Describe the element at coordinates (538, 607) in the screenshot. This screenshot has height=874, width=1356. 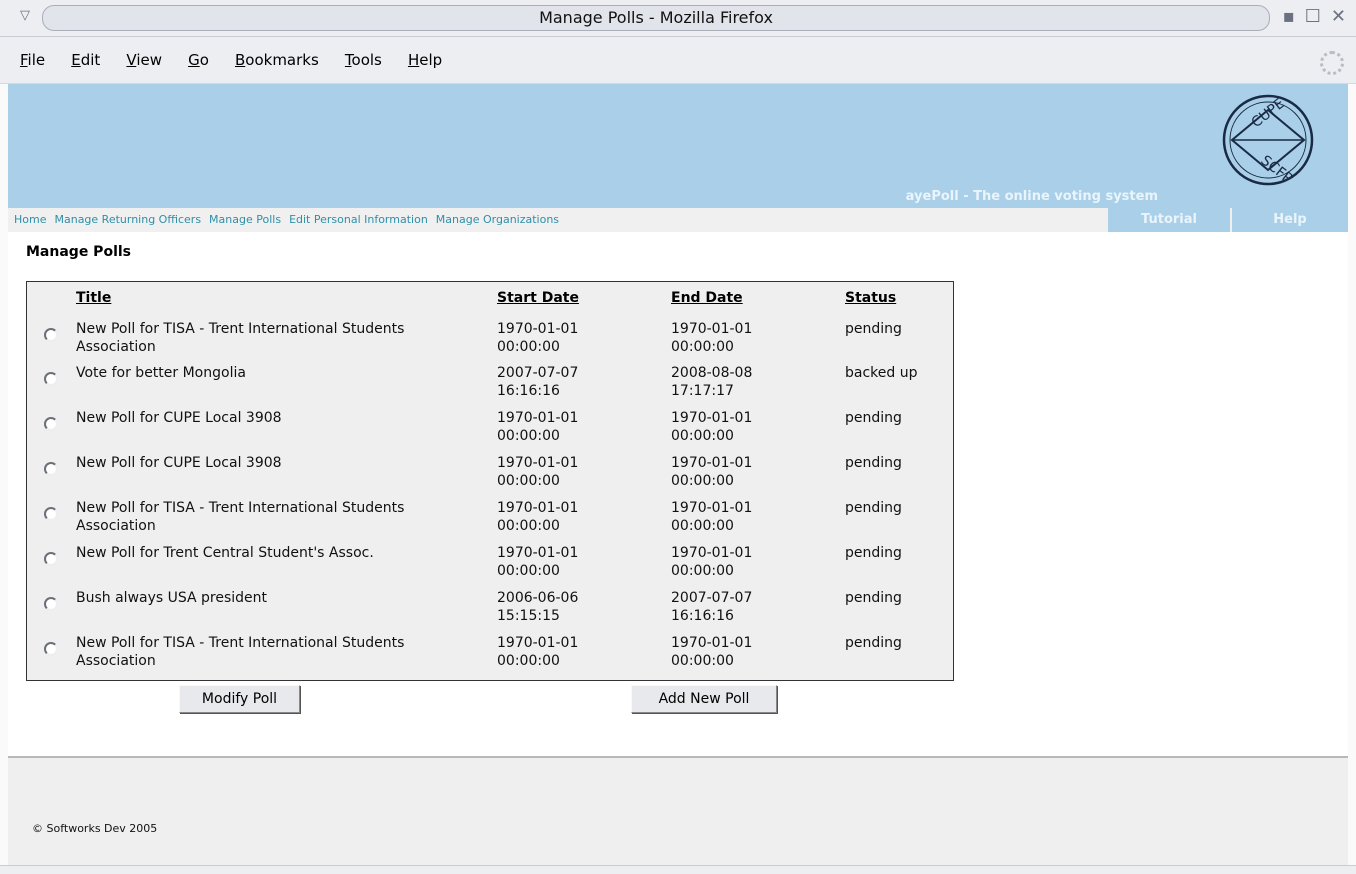
I see `poll-start-date: 2006-06-06 15:15:15` at that location.